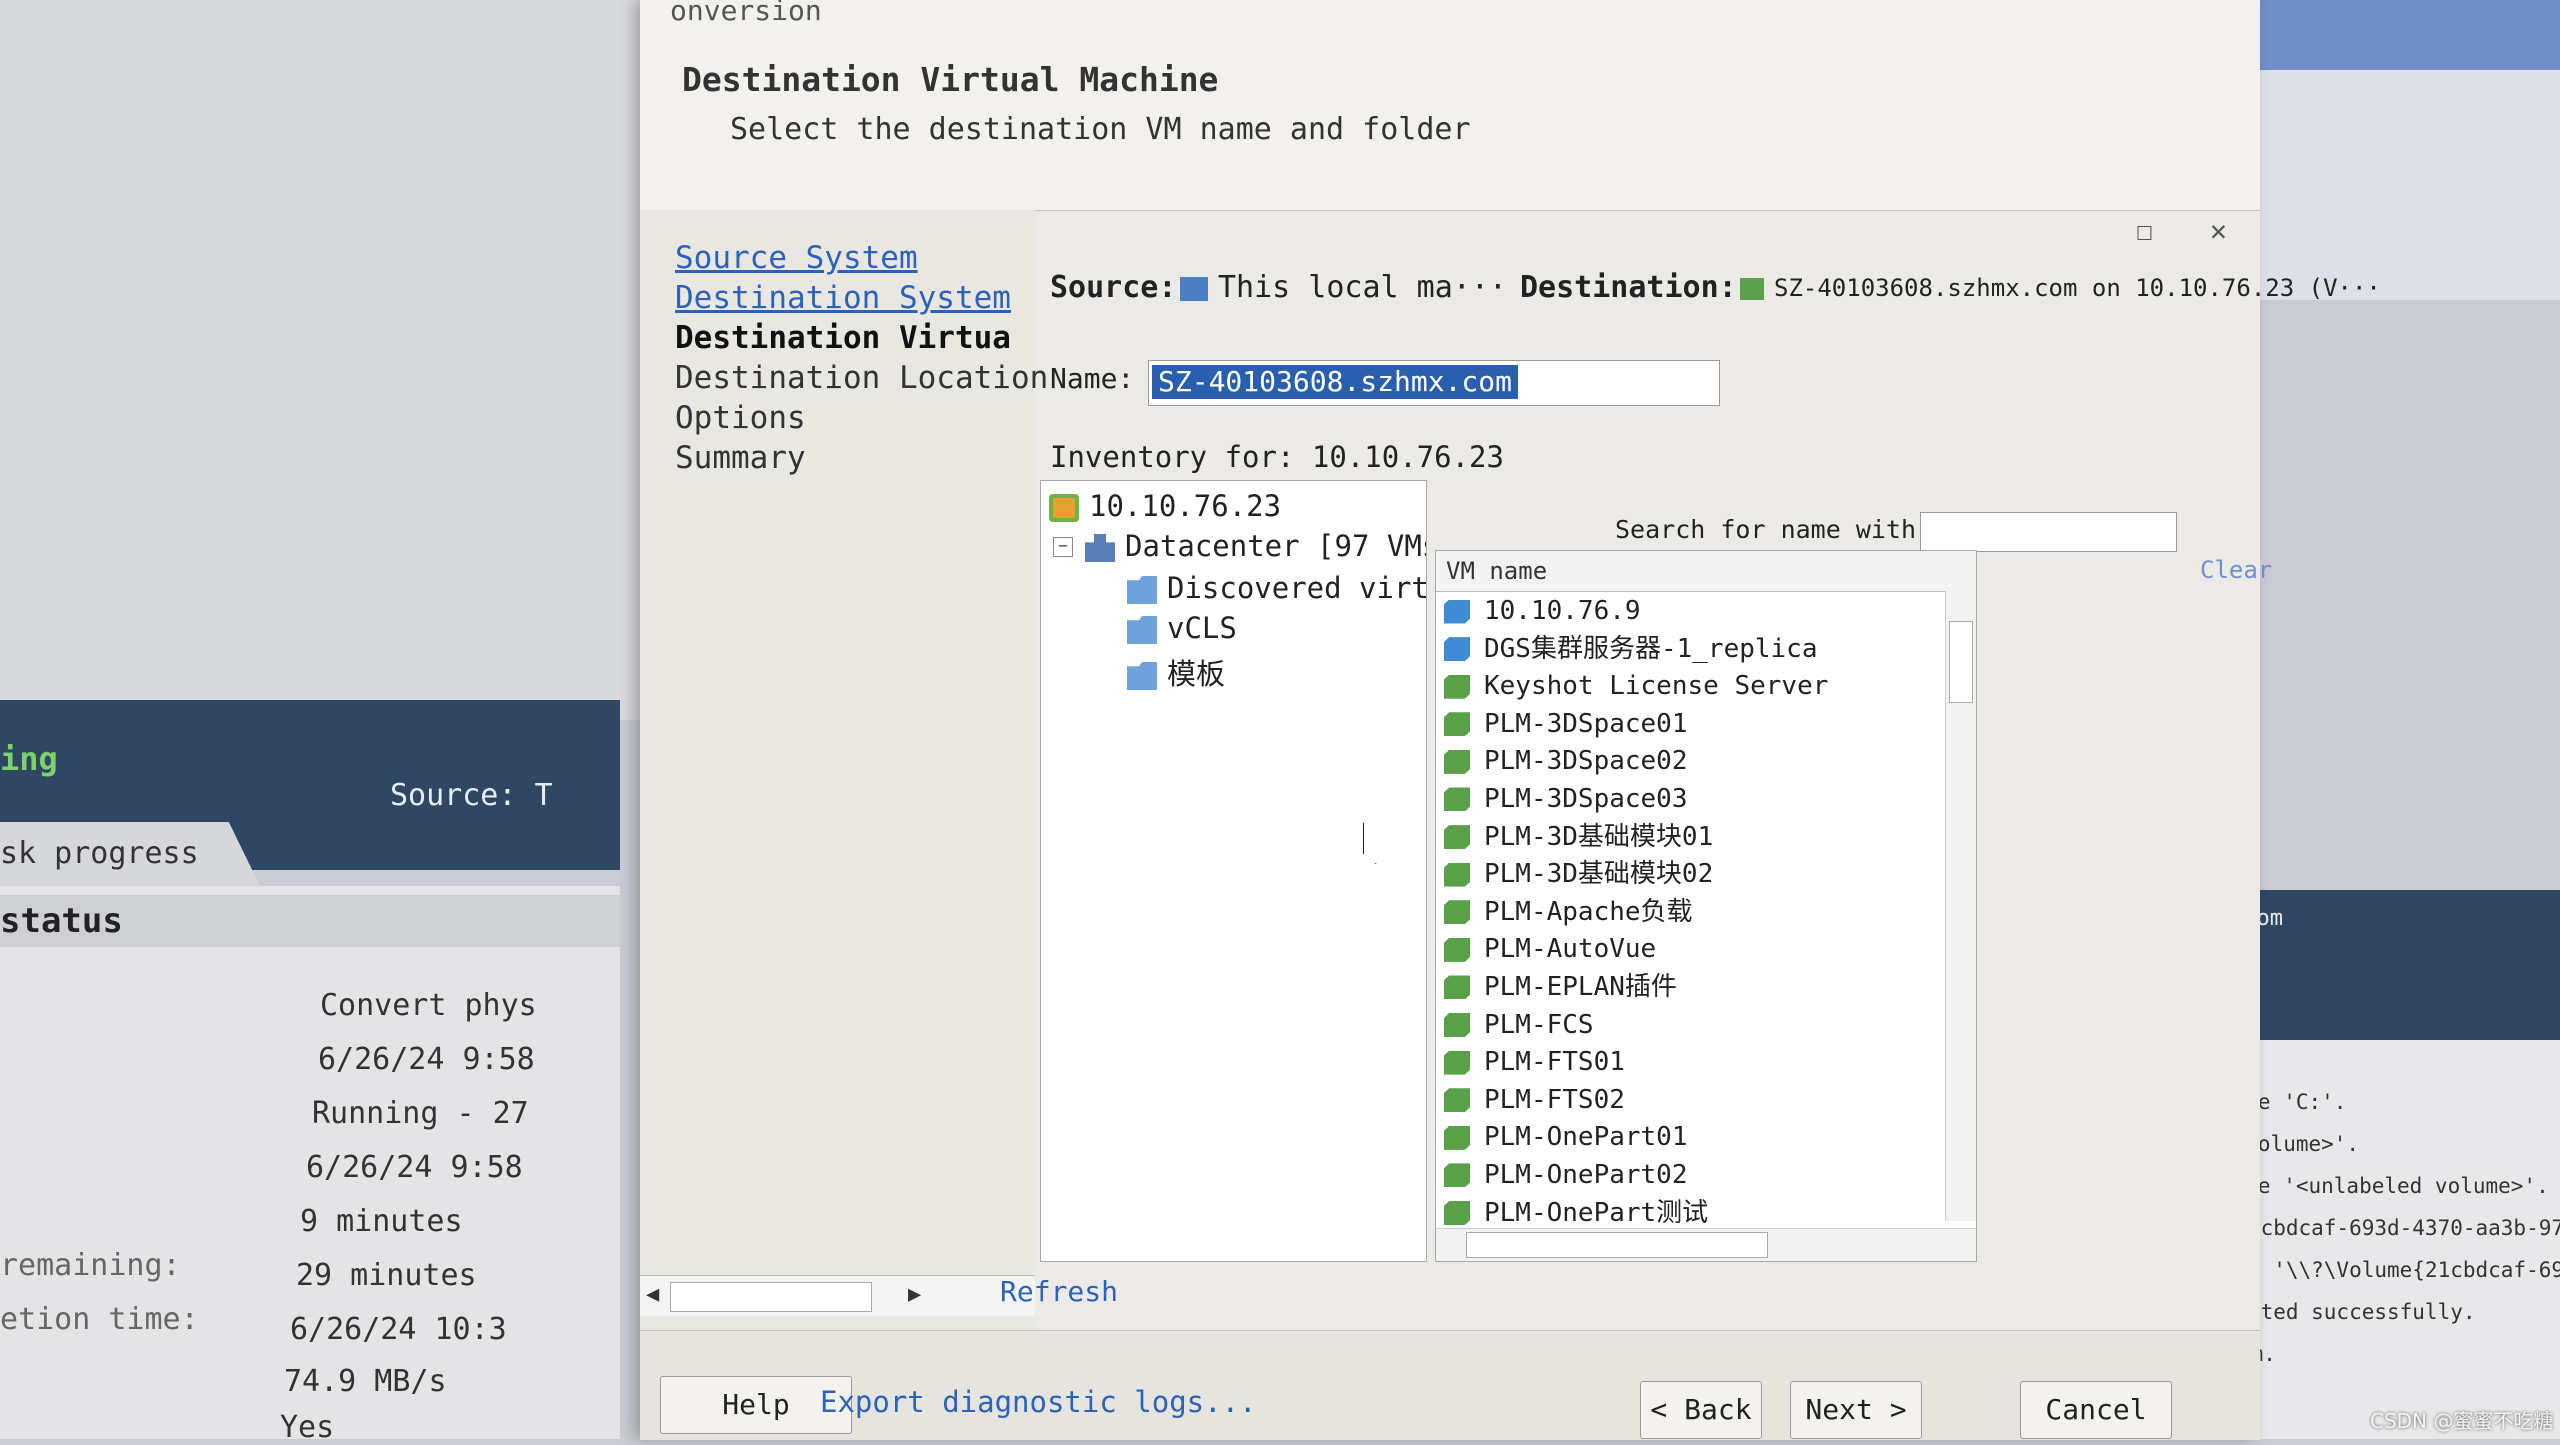 This screenshot has width=2560, height=1445. I want to click on maximize-icon: ☐, so click(2144, 230).